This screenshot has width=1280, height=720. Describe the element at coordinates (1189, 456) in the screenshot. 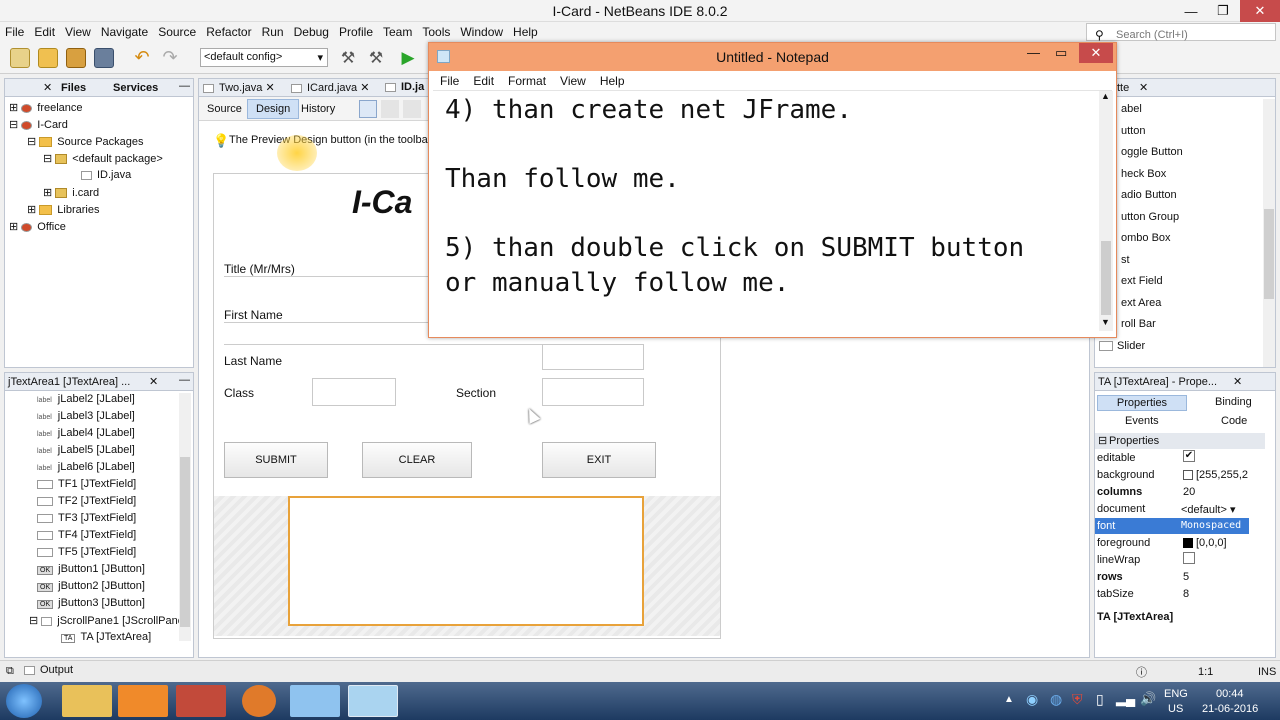

I see `prop-value-editable-checkbox: ✔` at that location.